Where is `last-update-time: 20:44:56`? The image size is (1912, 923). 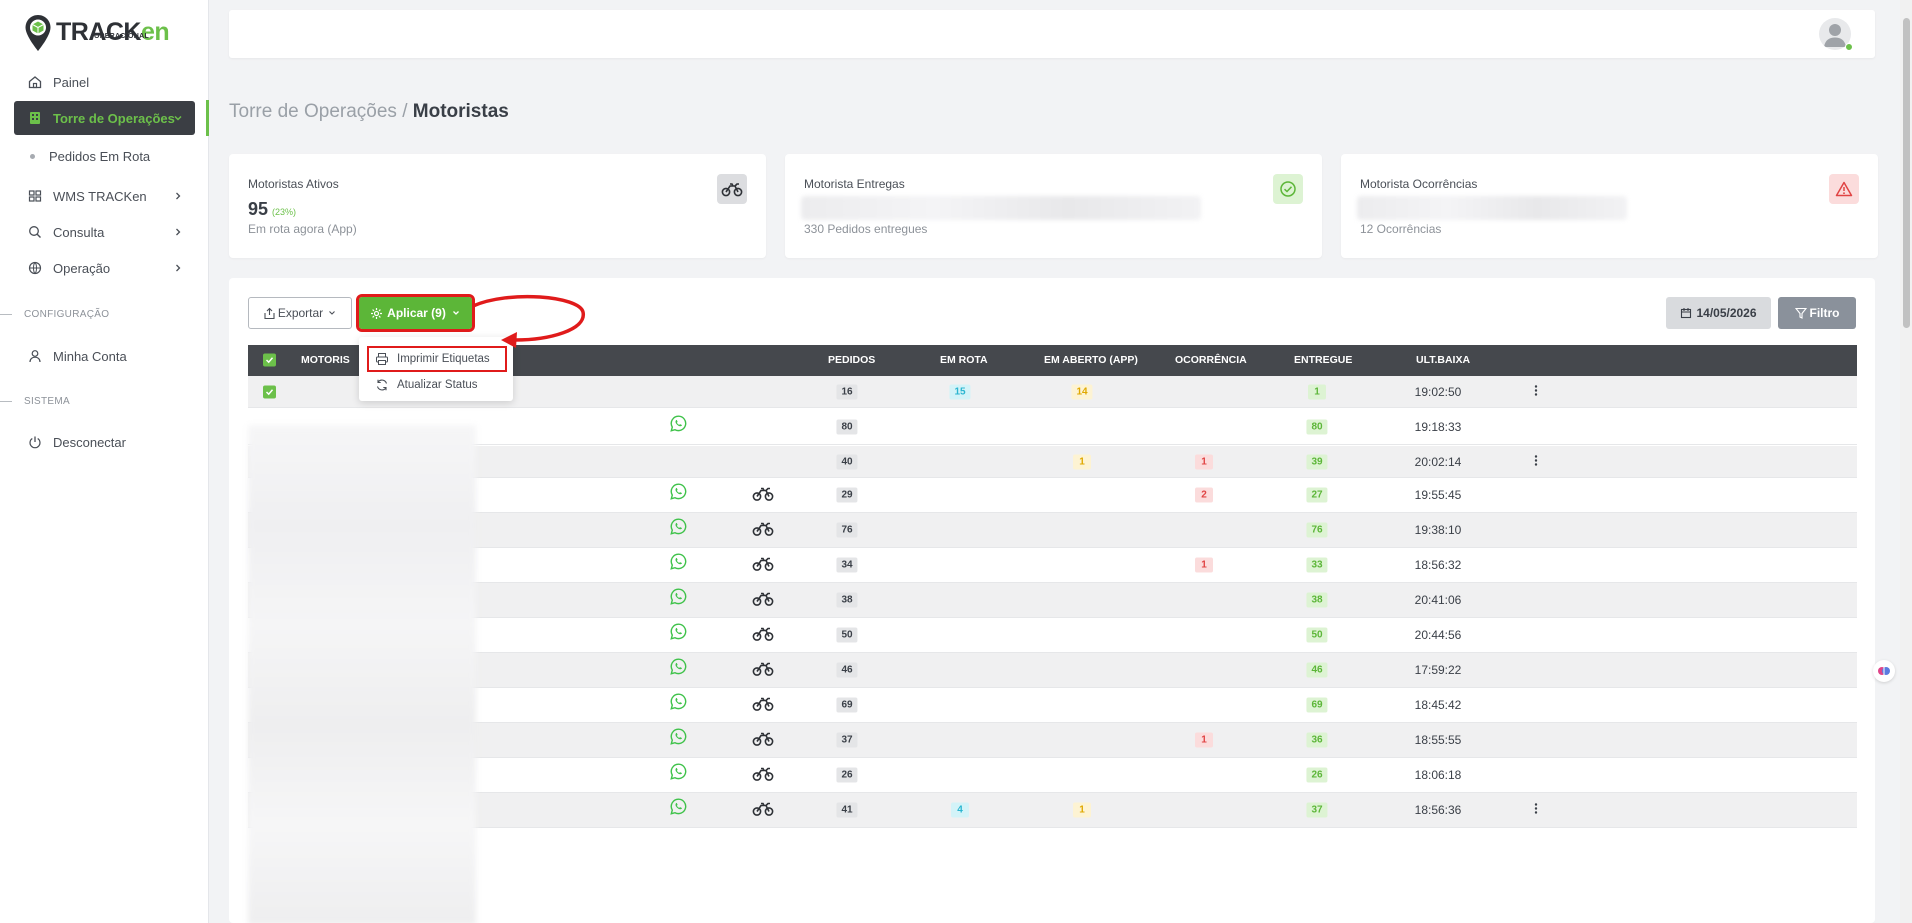 last-update-time: 20:44:56 is located at coordinates (1438, 635).